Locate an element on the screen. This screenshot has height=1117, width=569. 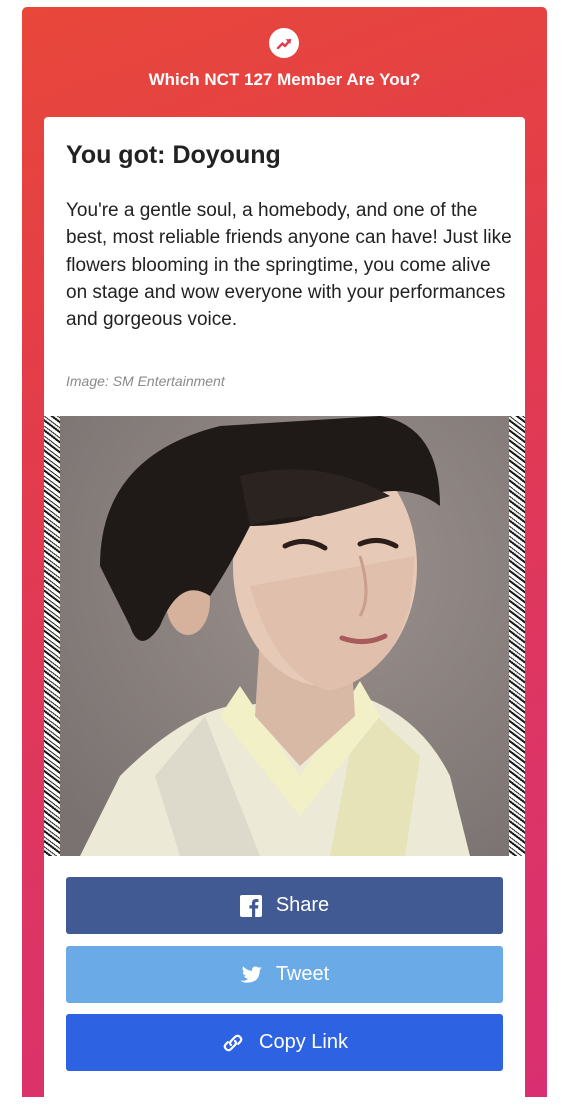
quiz-title: Which NCT 127 Member Are You? is located at coordinates (284, 79).